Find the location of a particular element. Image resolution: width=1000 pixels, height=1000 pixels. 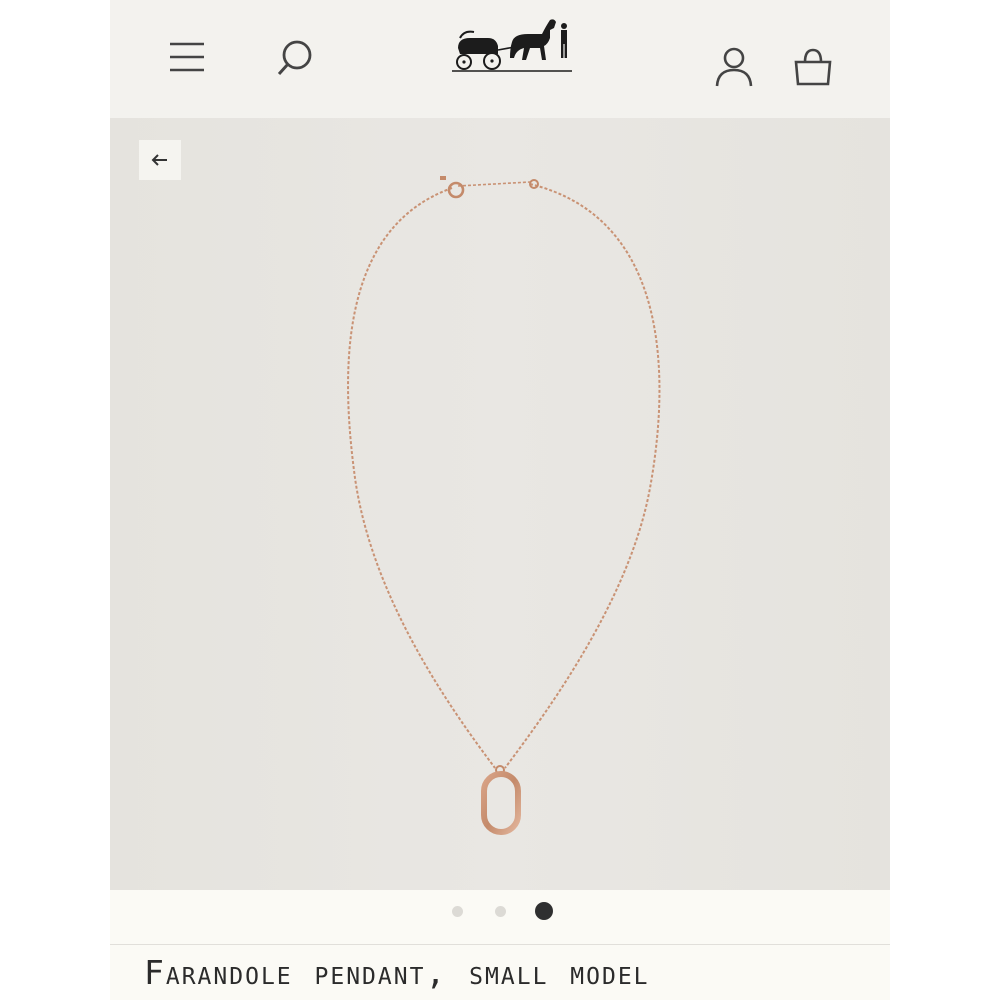

brand-logo is located at coordinates (512, 45).